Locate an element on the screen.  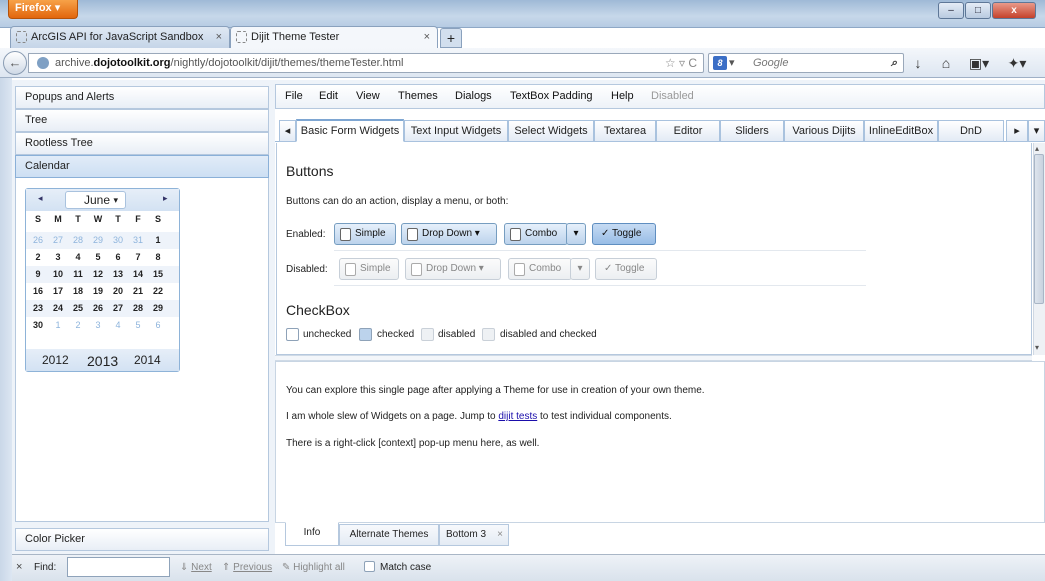
tab-info: Info is located at coordinates (312, 534).